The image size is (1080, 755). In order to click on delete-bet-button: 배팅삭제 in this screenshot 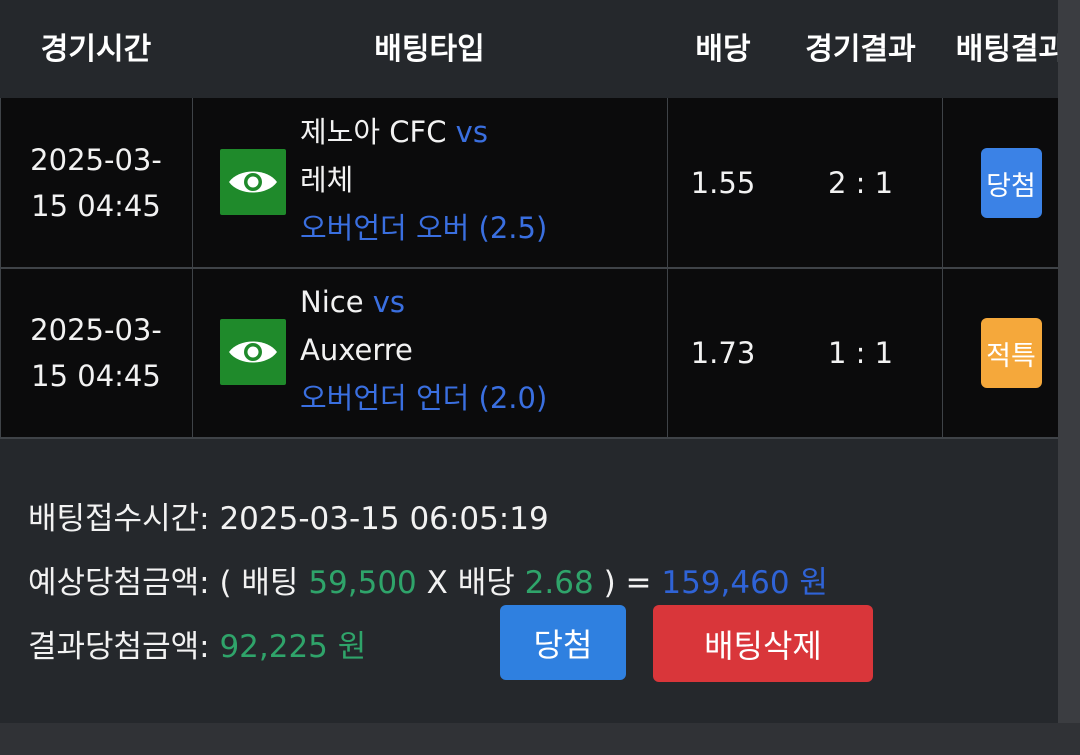, I will do `click(763, 643)`.